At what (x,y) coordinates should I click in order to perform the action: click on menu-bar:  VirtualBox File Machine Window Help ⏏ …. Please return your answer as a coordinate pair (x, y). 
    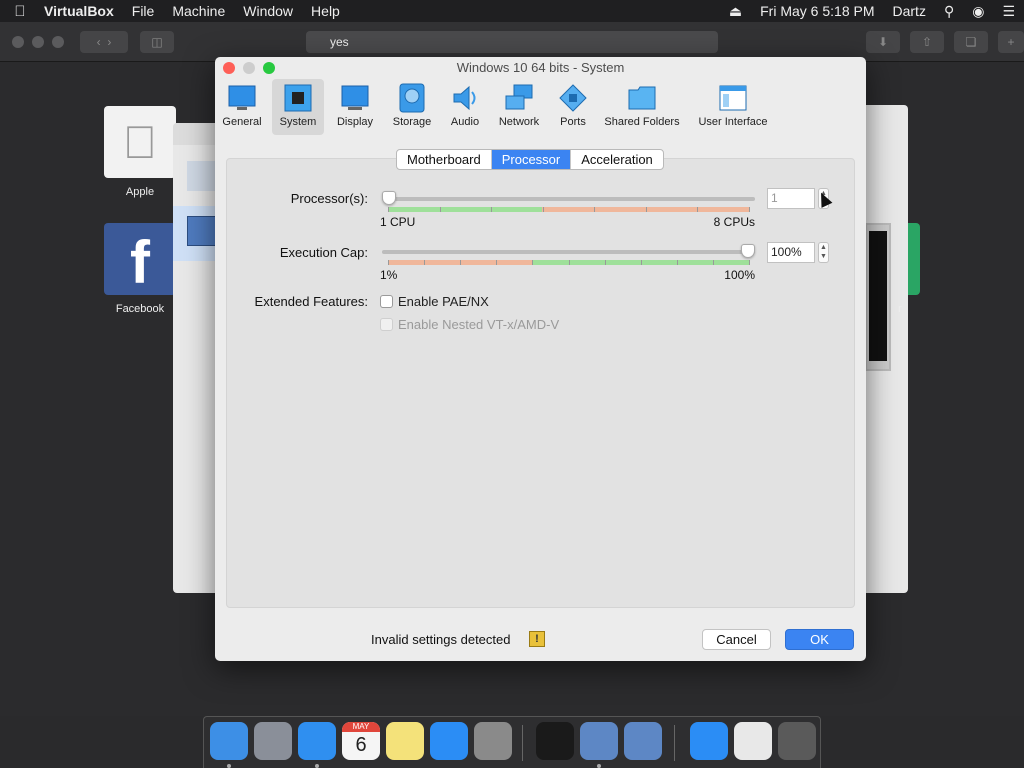
    Looking at the image, I should click on (512, 11).